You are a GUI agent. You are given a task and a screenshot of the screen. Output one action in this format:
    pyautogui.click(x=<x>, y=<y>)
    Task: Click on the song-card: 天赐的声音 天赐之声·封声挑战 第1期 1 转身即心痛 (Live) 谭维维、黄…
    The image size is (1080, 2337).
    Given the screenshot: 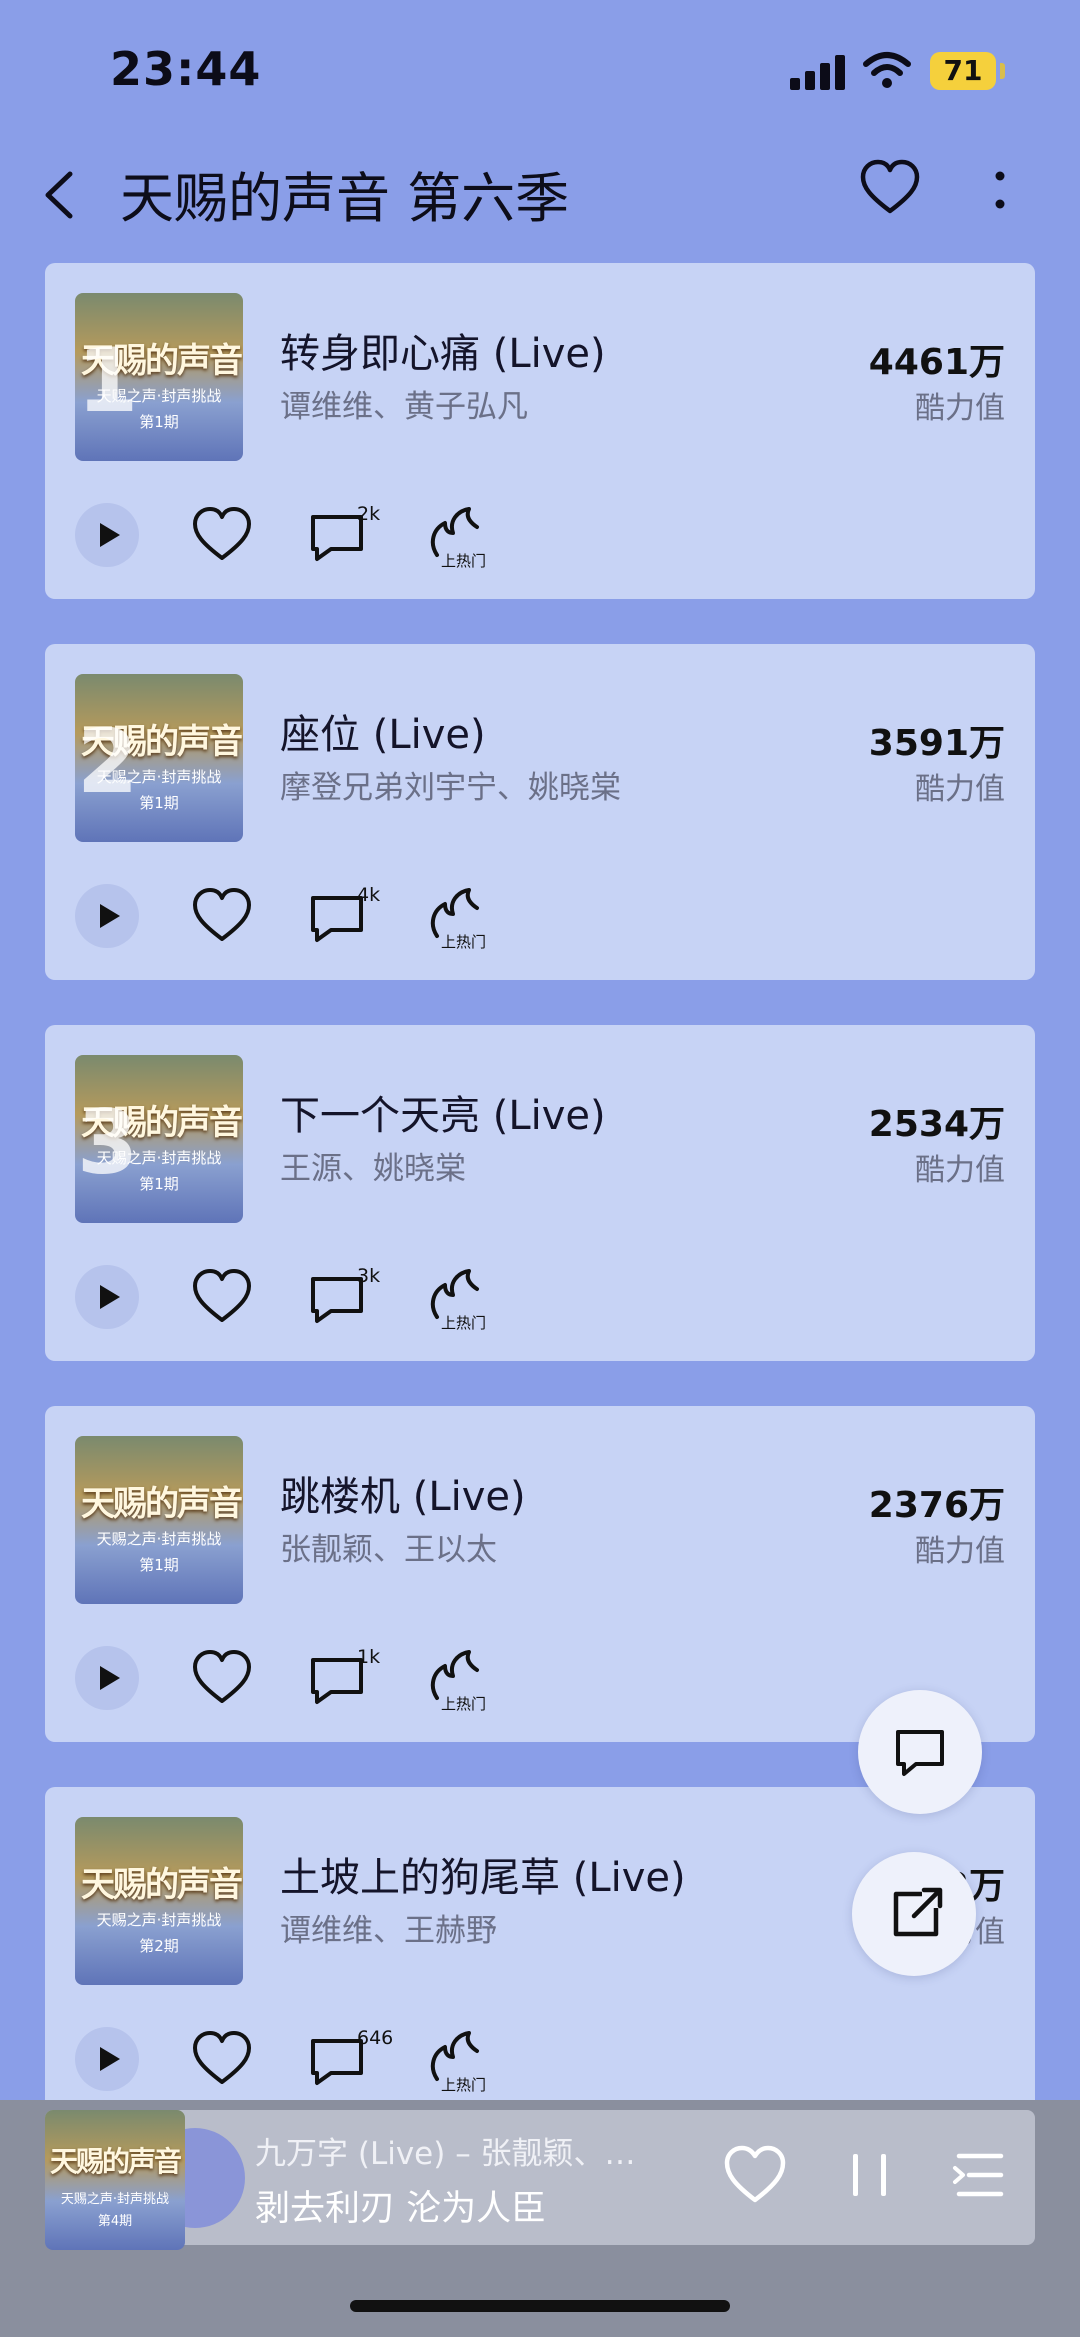 What is the action you would take?
    pyautogui.click(x=540, y=431)
    